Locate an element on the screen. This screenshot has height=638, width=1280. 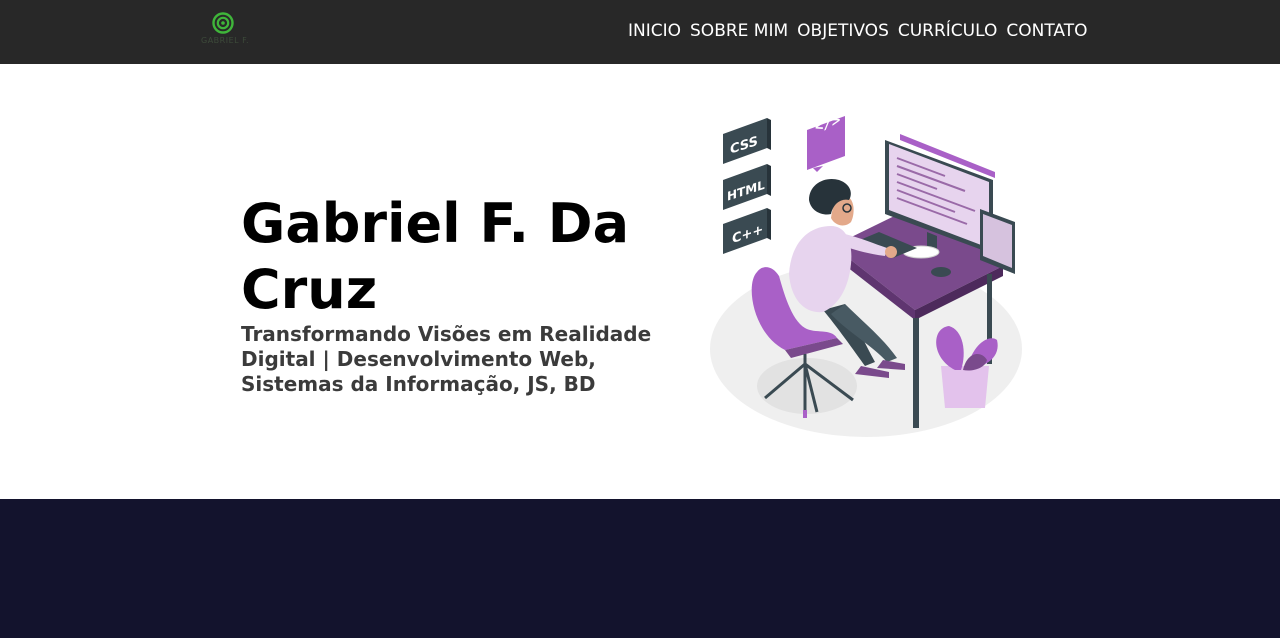
logo-text: GABRIEL F. is located at coordinates (225, 40).